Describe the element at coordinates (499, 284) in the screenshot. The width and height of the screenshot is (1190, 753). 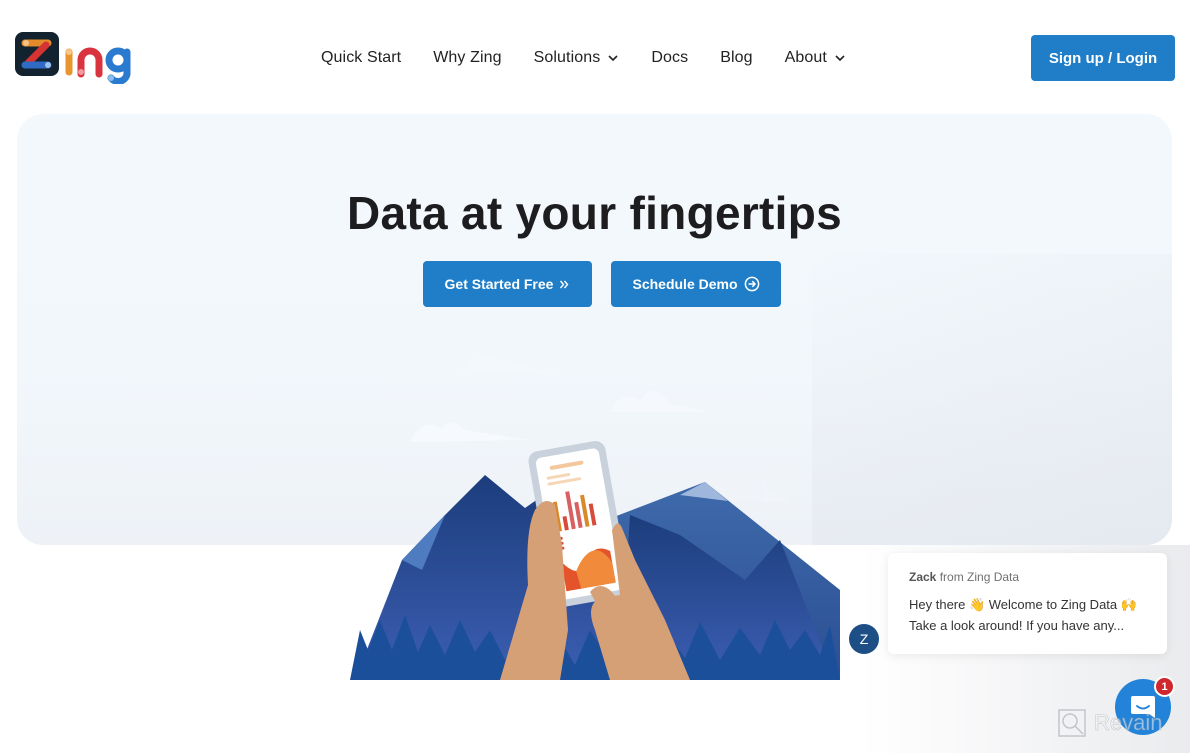
I see `cta-label: Get Started Free` at that location.